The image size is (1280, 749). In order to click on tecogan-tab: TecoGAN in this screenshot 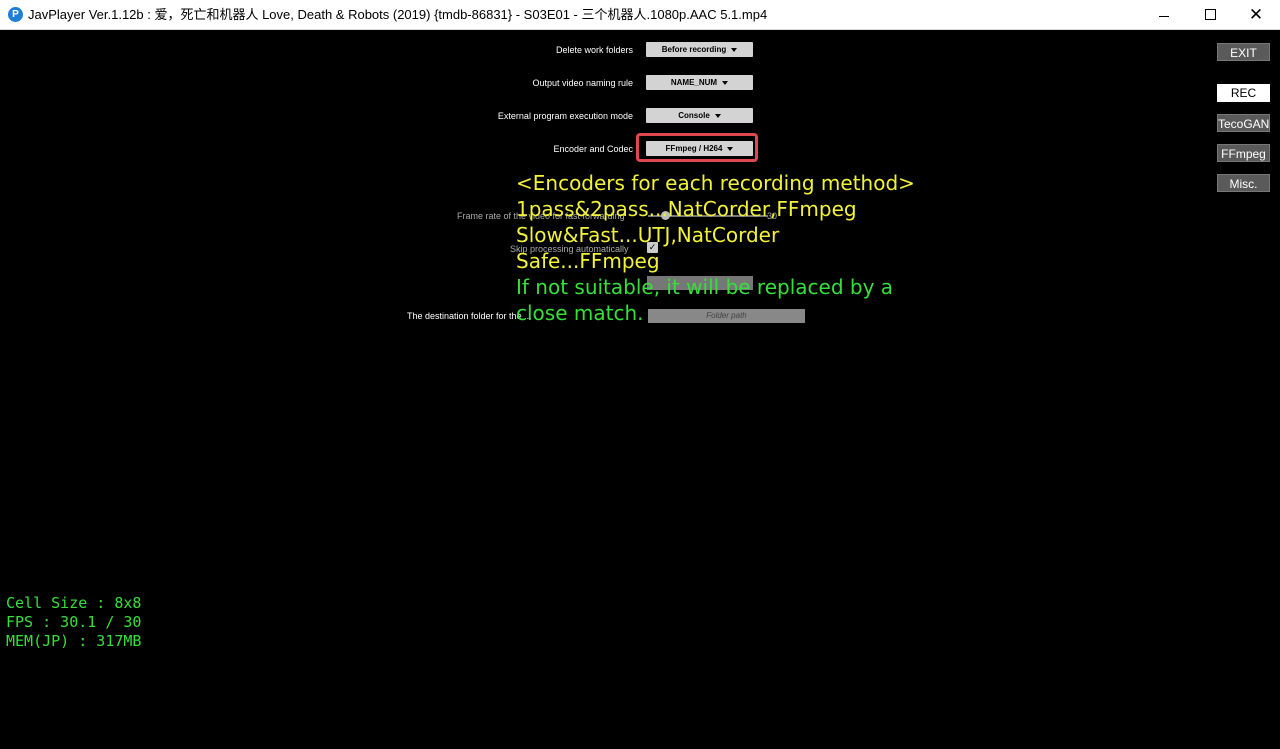, I will do `click(1243, 123)`.